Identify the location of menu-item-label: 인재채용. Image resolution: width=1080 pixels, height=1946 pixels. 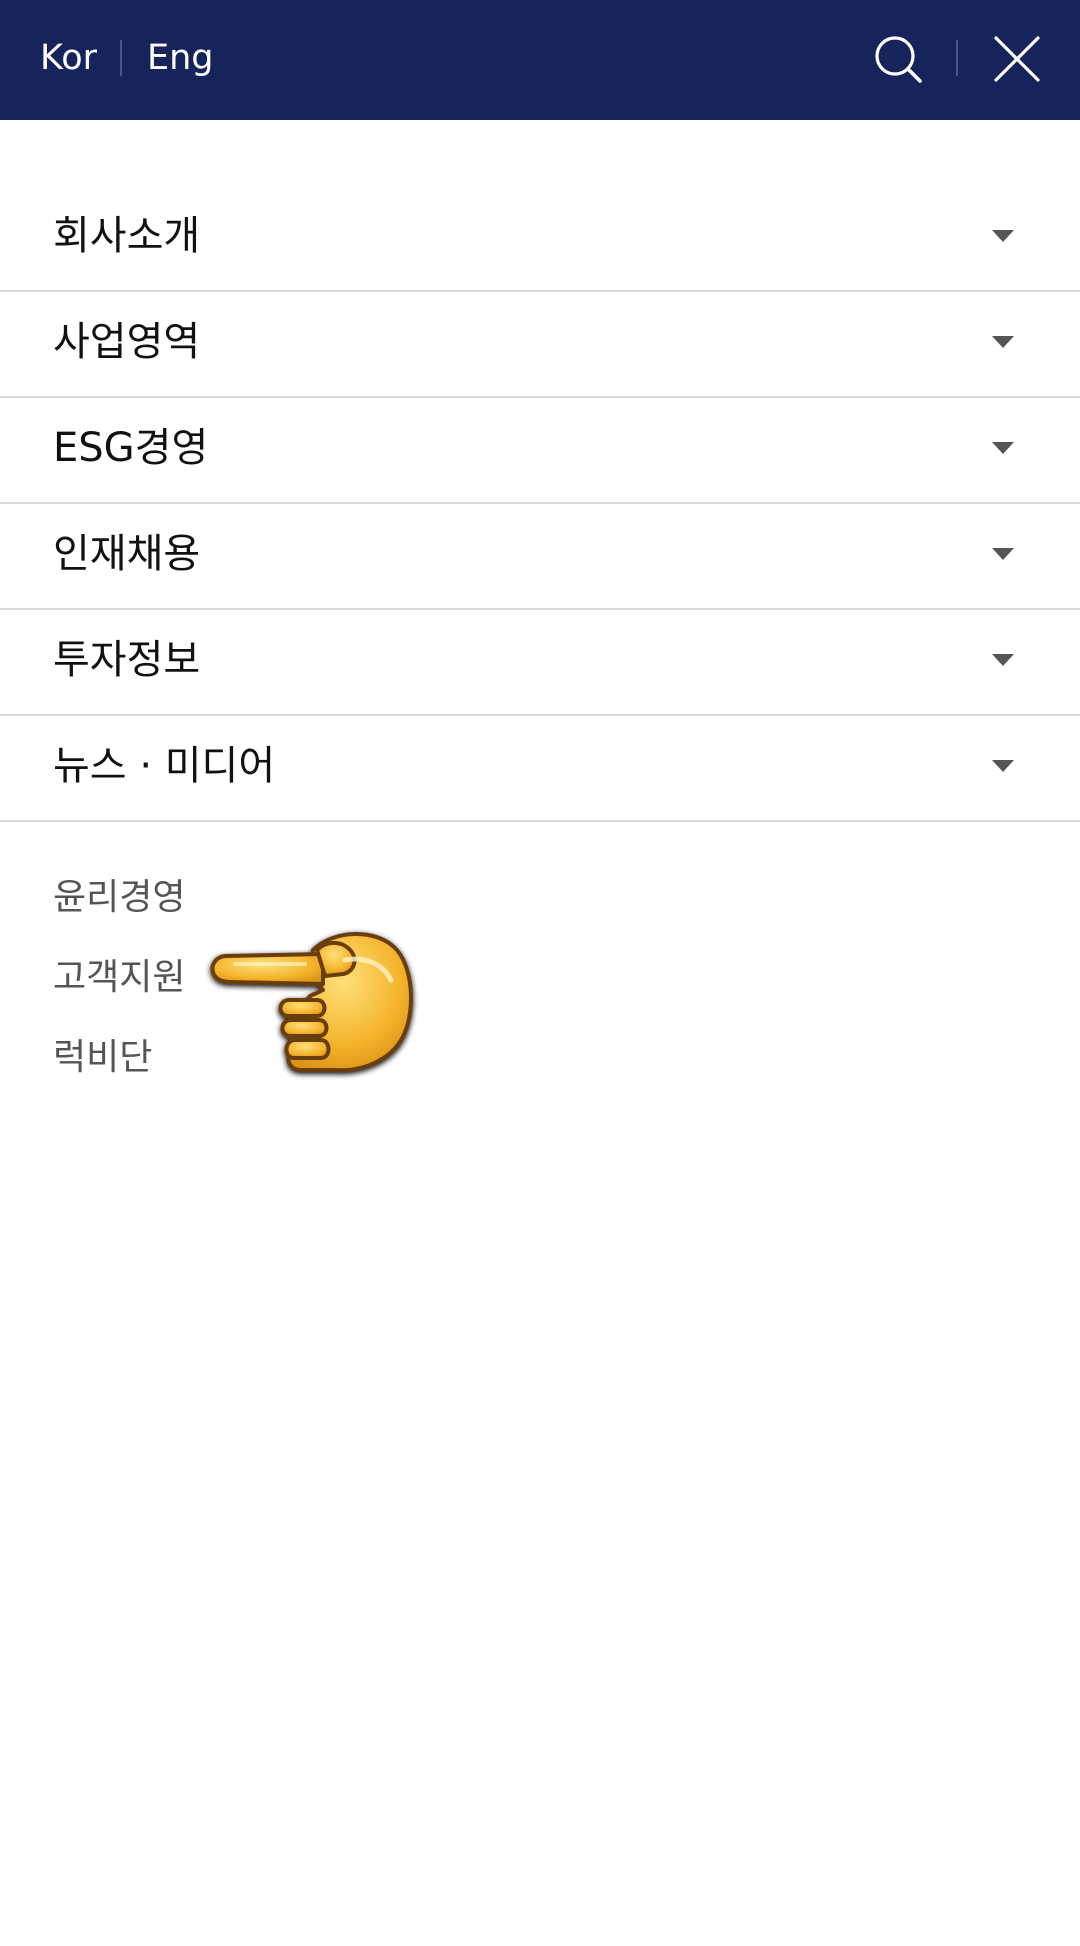
(127, 554).